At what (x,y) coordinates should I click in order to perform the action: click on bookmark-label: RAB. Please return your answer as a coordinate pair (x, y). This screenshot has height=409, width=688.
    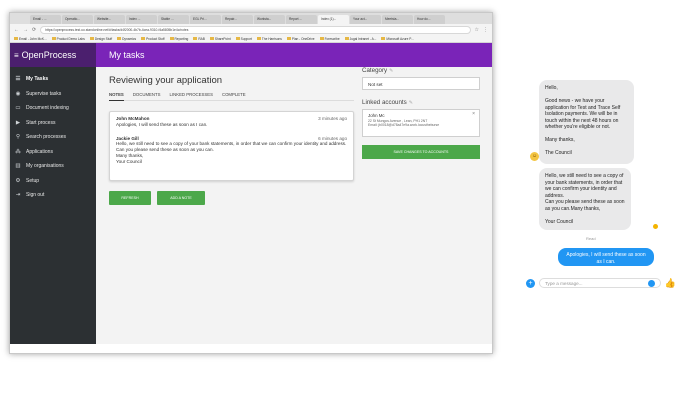
    Looking at the image, I should click on (201, 38).